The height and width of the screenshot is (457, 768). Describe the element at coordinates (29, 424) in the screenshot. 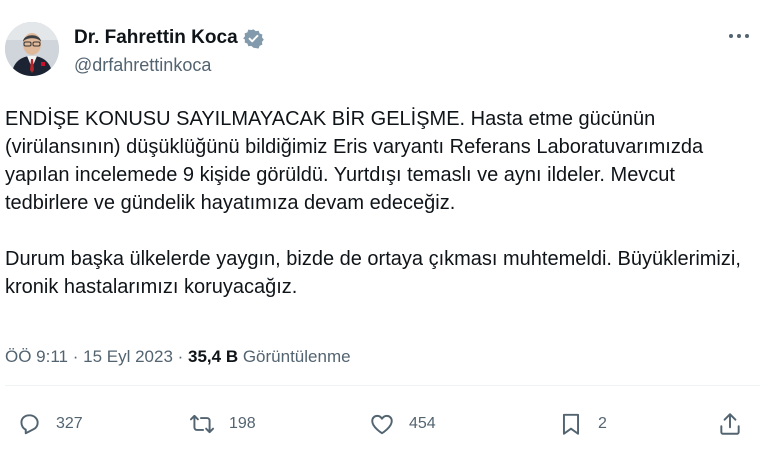

I see `reply-icon` at that location.